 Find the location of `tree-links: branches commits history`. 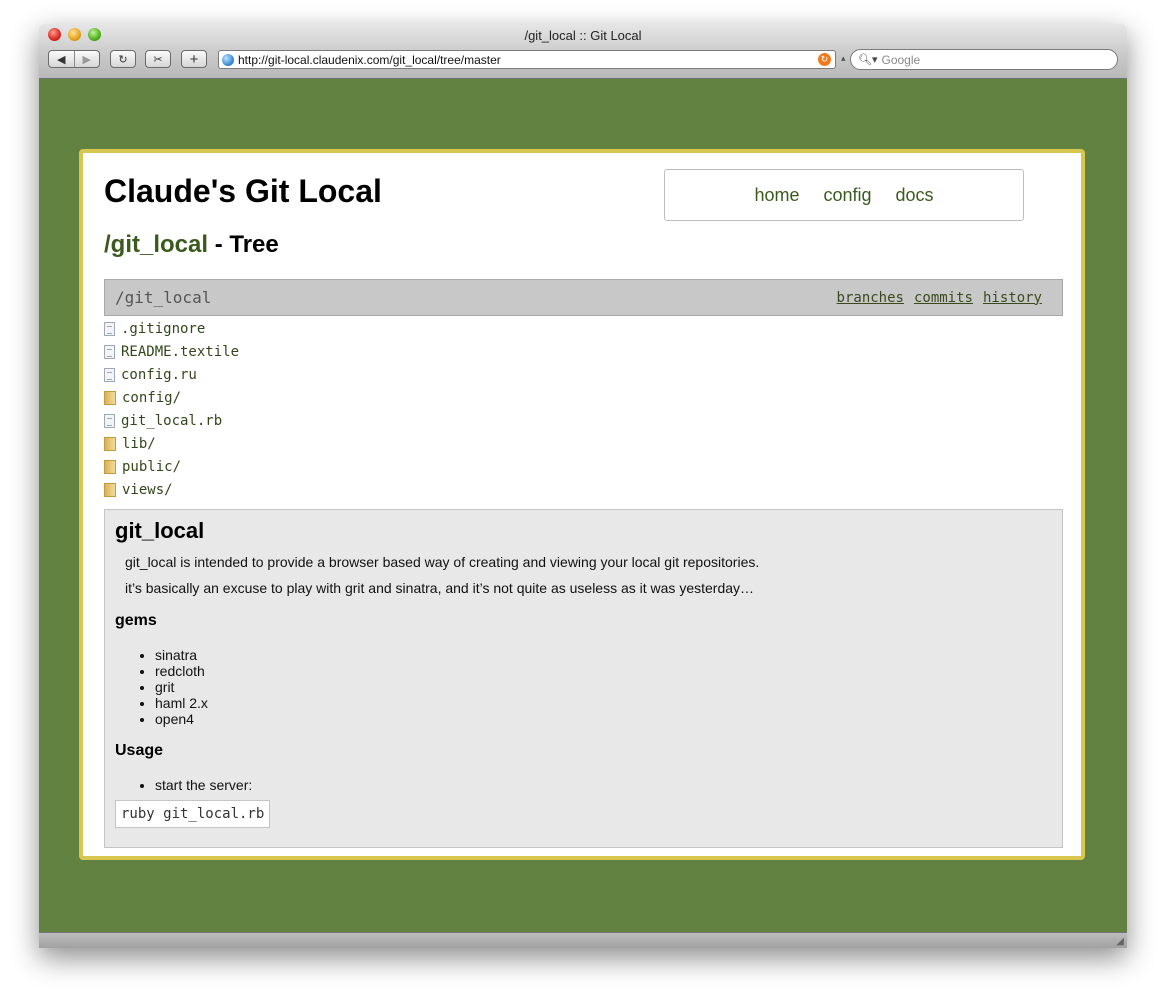

tree-links: branches commits history is located at coordinates (939, 298).